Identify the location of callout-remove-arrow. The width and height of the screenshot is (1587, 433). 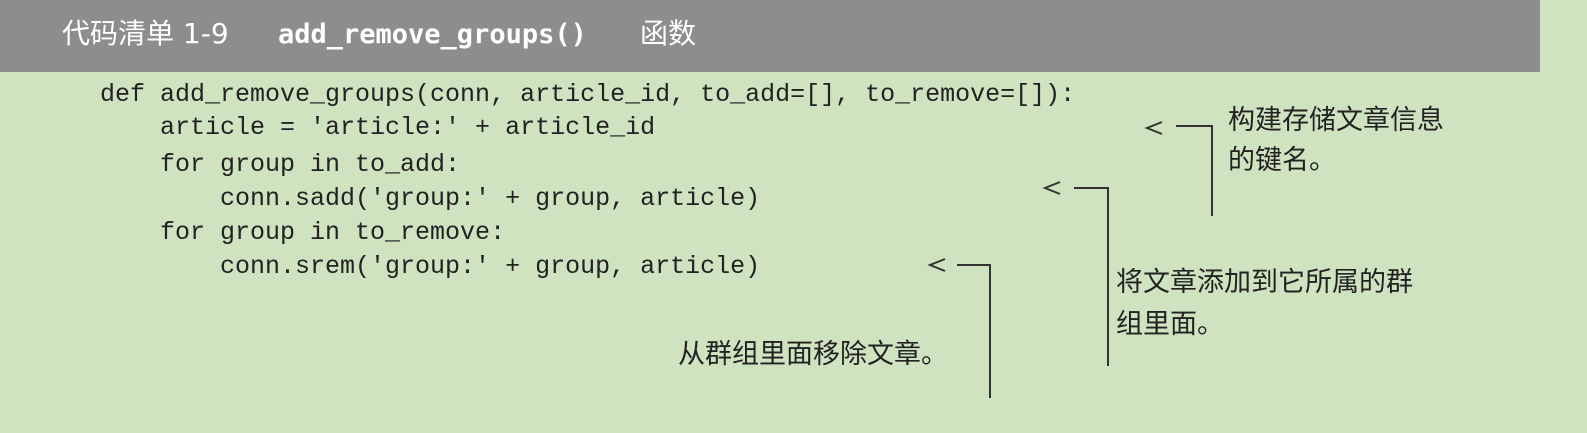
(959, 328).